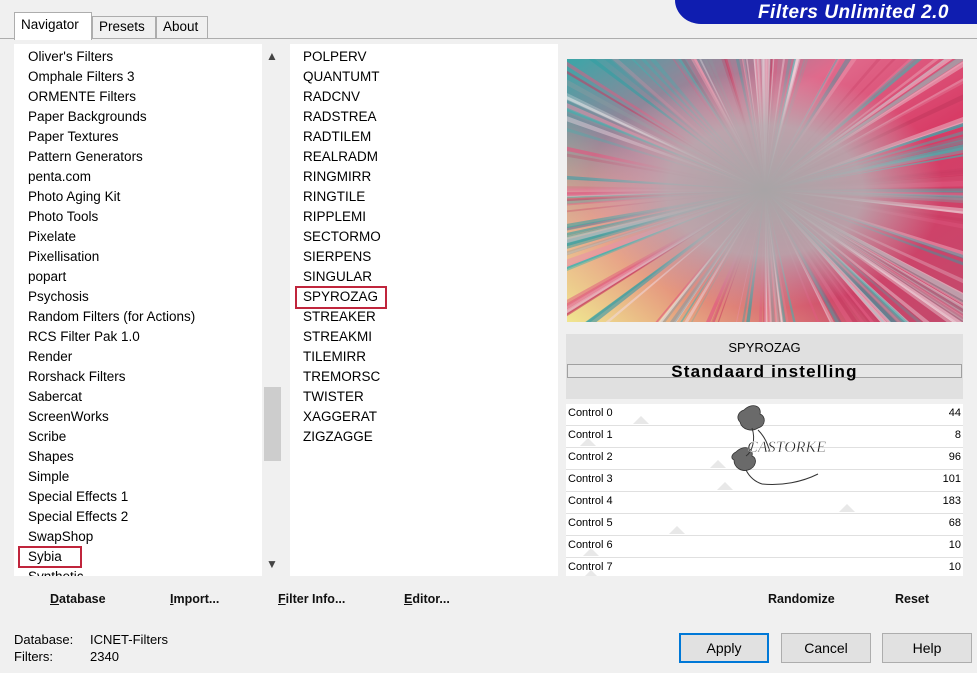 The height and width of the screenshot is (673, 977). What do you see at coordinates (342, 98) in the screenshot?
I see `filter-item: RADCNV` at bounding box center [342, 98].